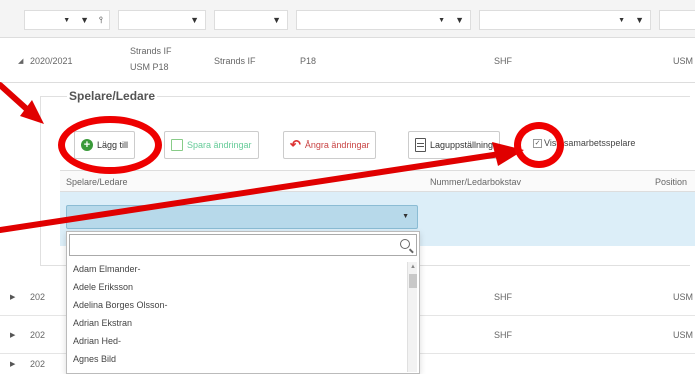  Describe the element at coordinates (110, 145) in the screenshot. I see `annotation-circle-add` at that location.